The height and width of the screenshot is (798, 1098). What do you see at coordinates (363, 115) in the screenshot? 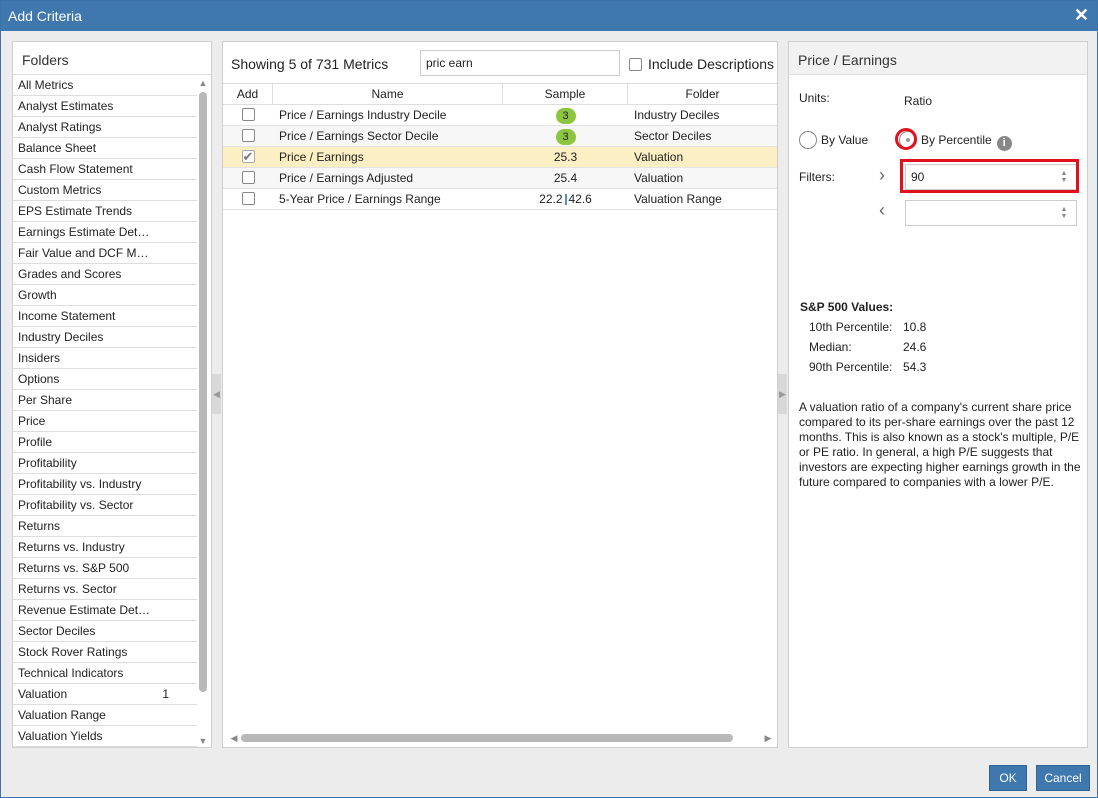
I see `metric-name: Price / Earnings Industry Decile` at bounding box center [363, 115].